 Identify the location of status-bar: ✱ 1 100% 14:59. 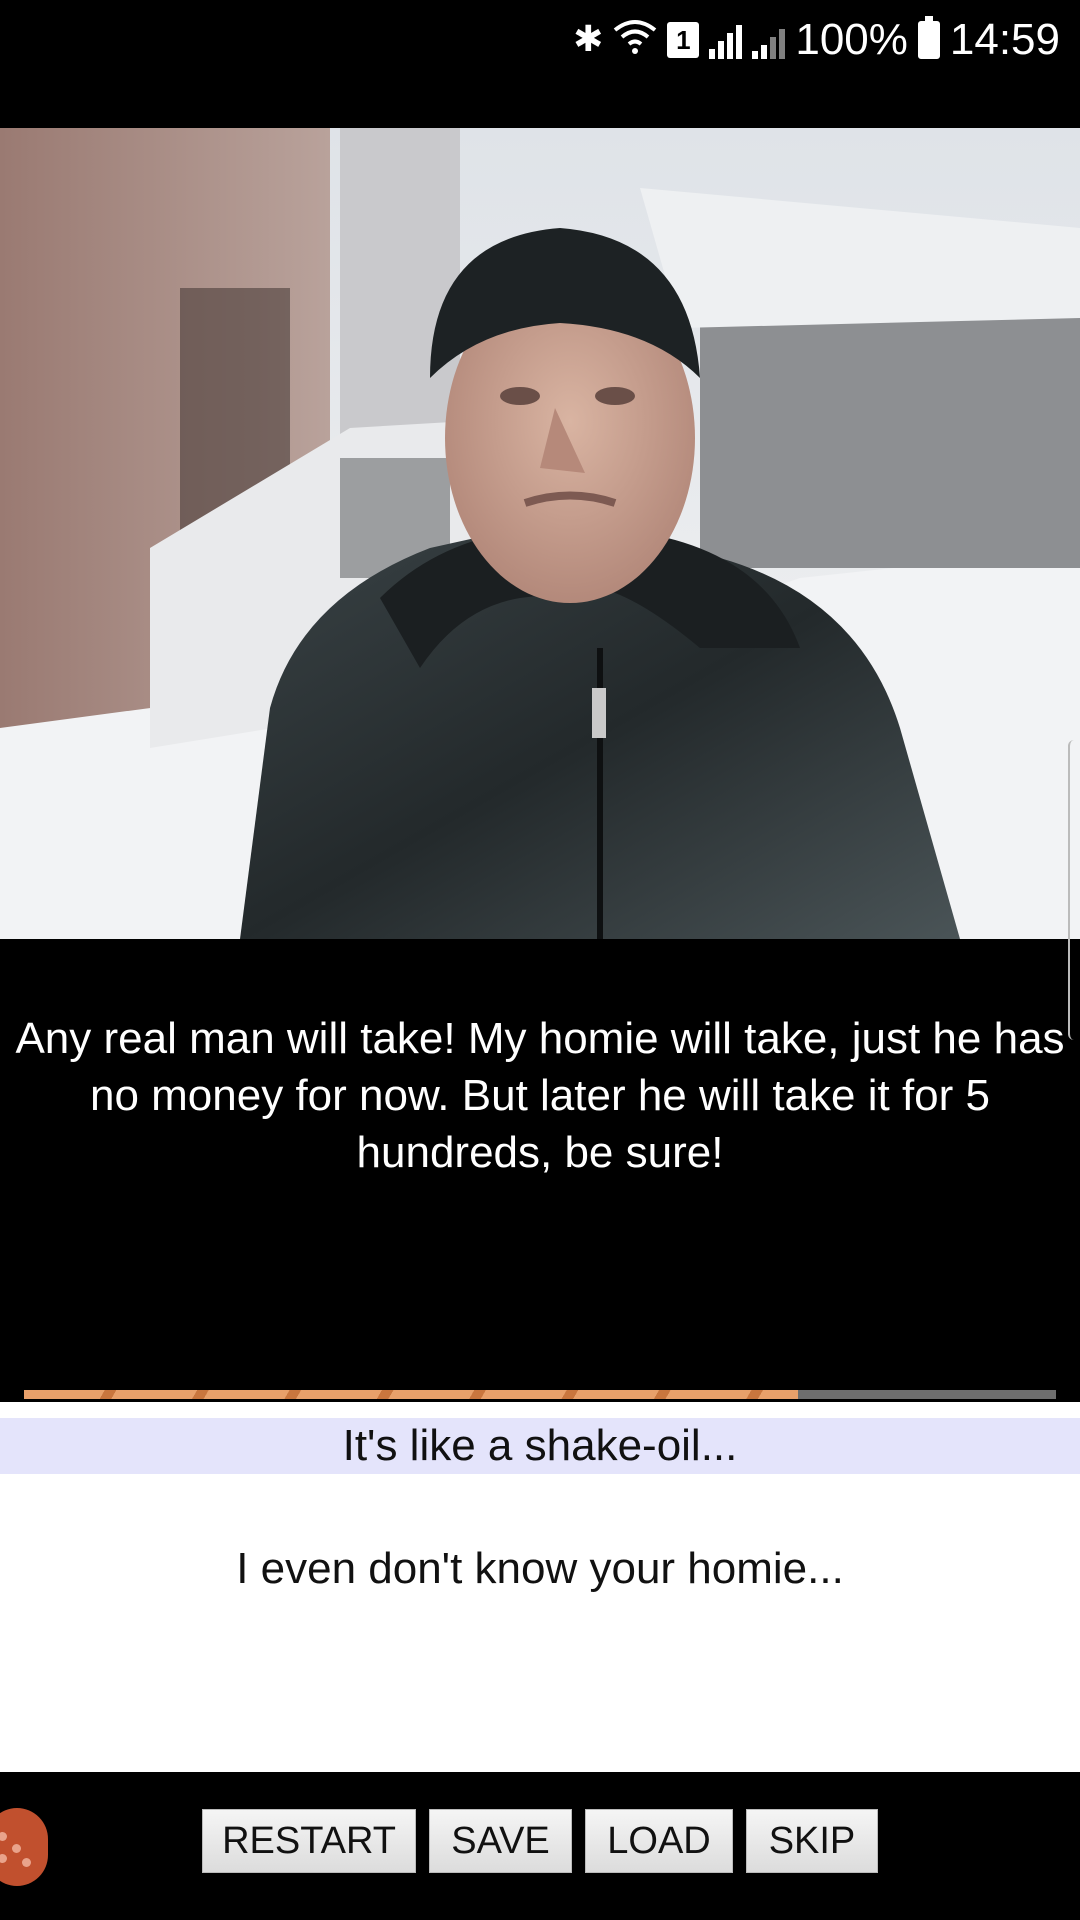
(540, 40).